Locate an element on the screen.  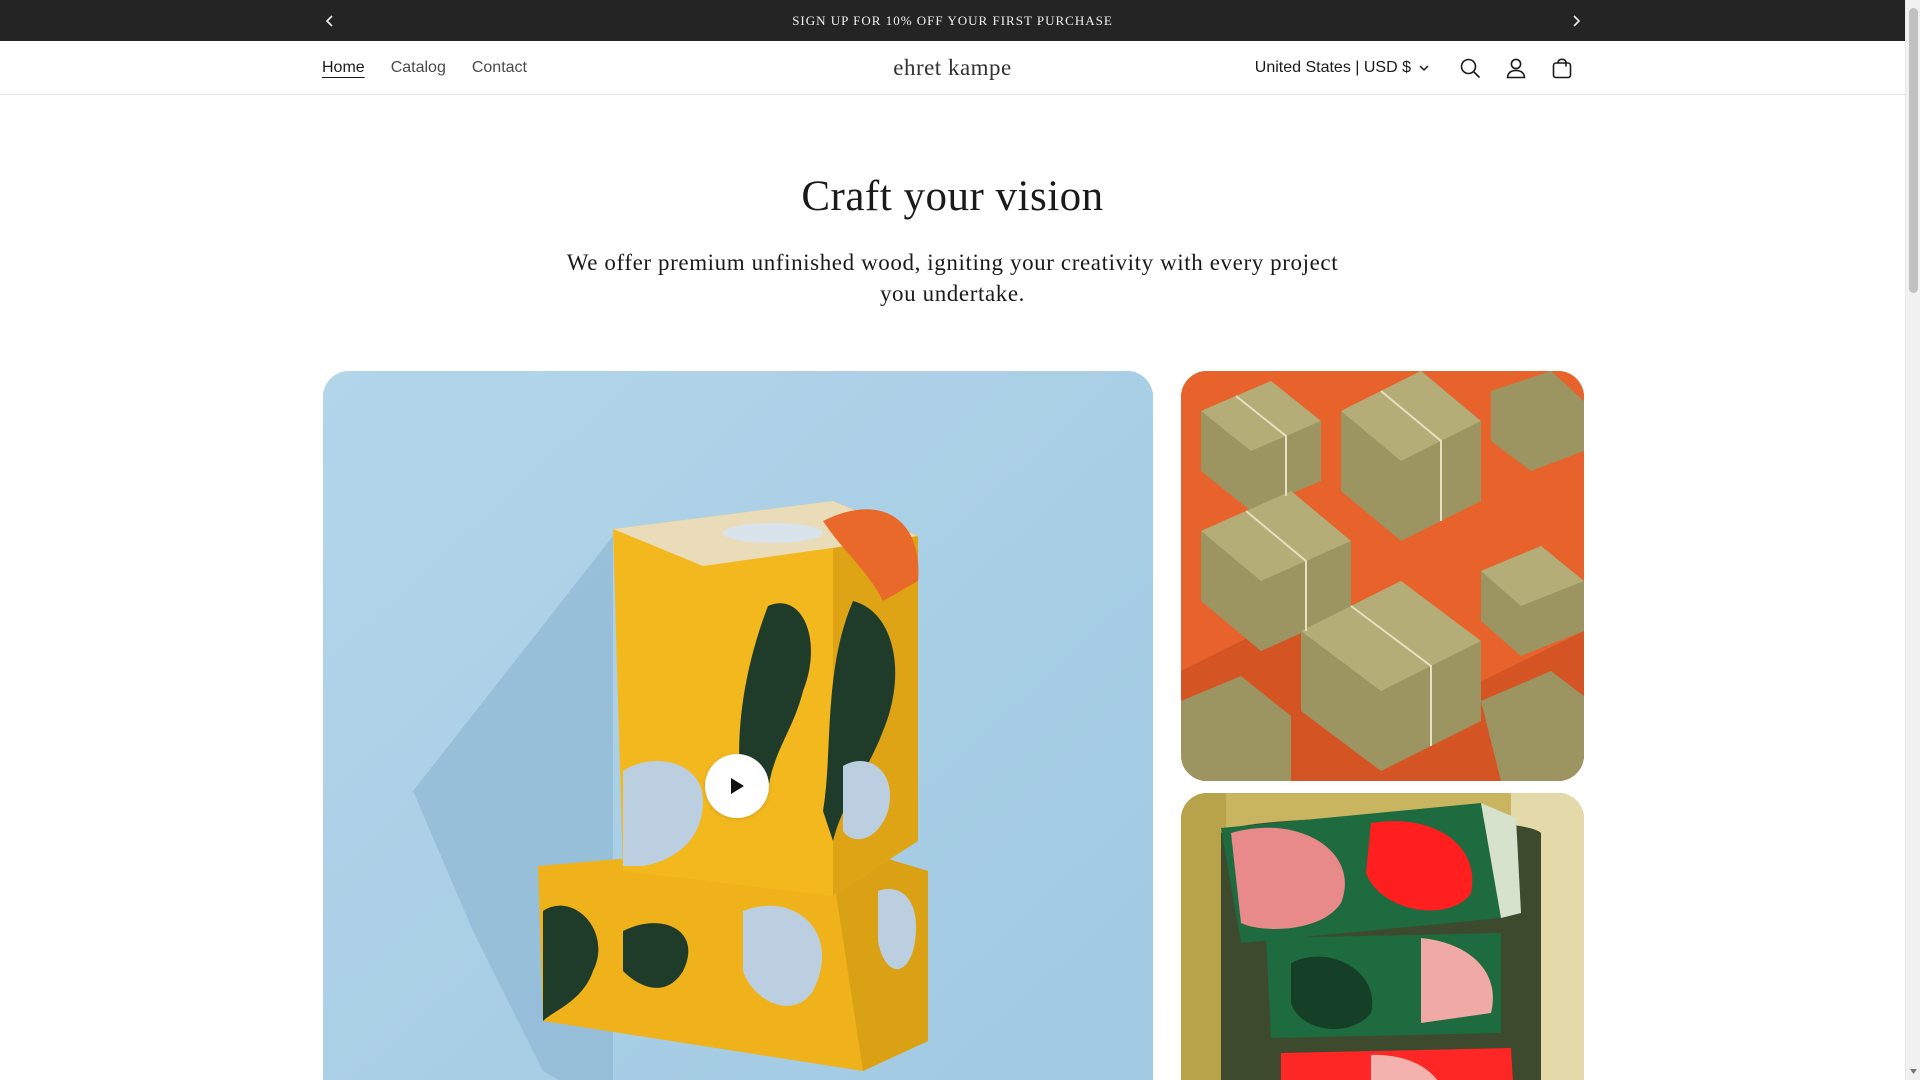
announcement-bar: SIGN UP FOR 10% OFF YOUR FIRST PURCHASE is located at coordinates (952, 20).